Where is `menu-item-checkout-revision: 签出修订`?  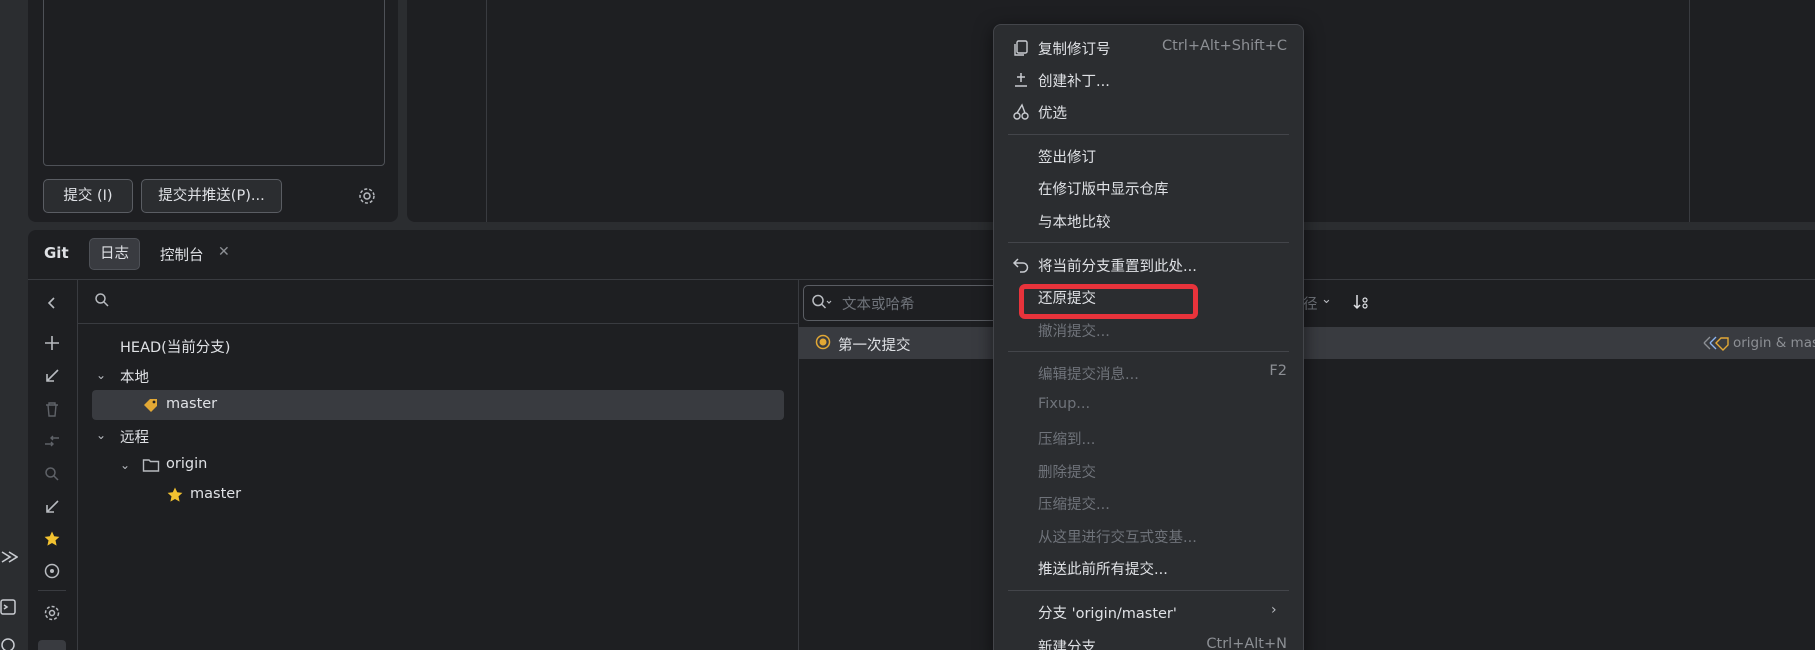 menu-item-checkout-revision: 签出修订 is located at coordinates (1067, 156).